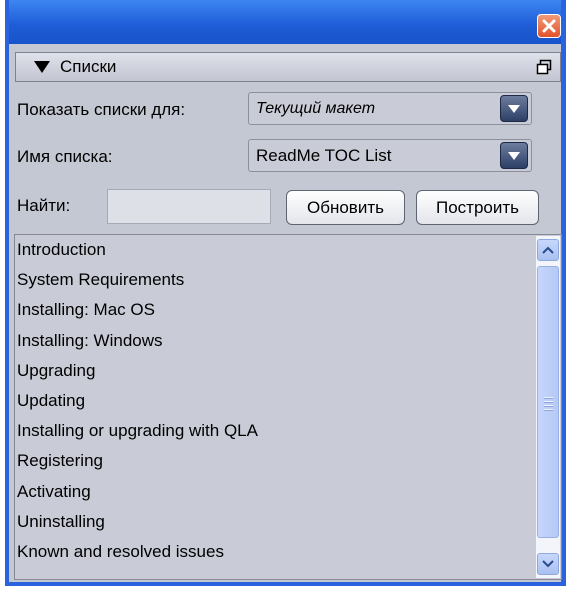  I want to click on scroll-down-button, so click(548, 564).